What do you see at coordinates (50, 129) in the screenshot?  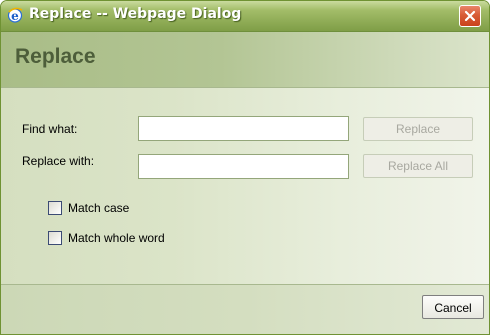 I see `find-what-label: Find what:` at bounding box center [50, 129].